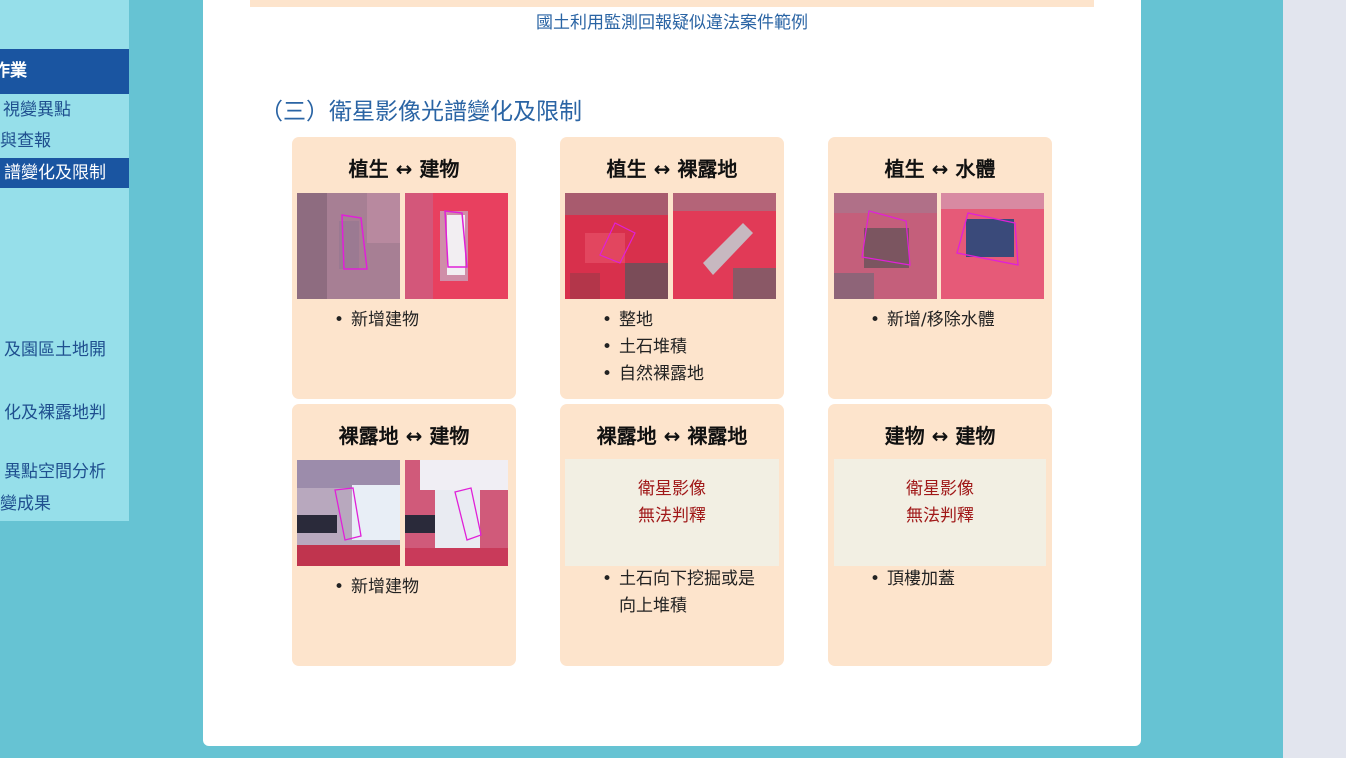  What do you see at coordinates (55, 413) in the screenshot?
I see `sidebar-item-label: 化及裸露地判` at bounding box center [55, 413].